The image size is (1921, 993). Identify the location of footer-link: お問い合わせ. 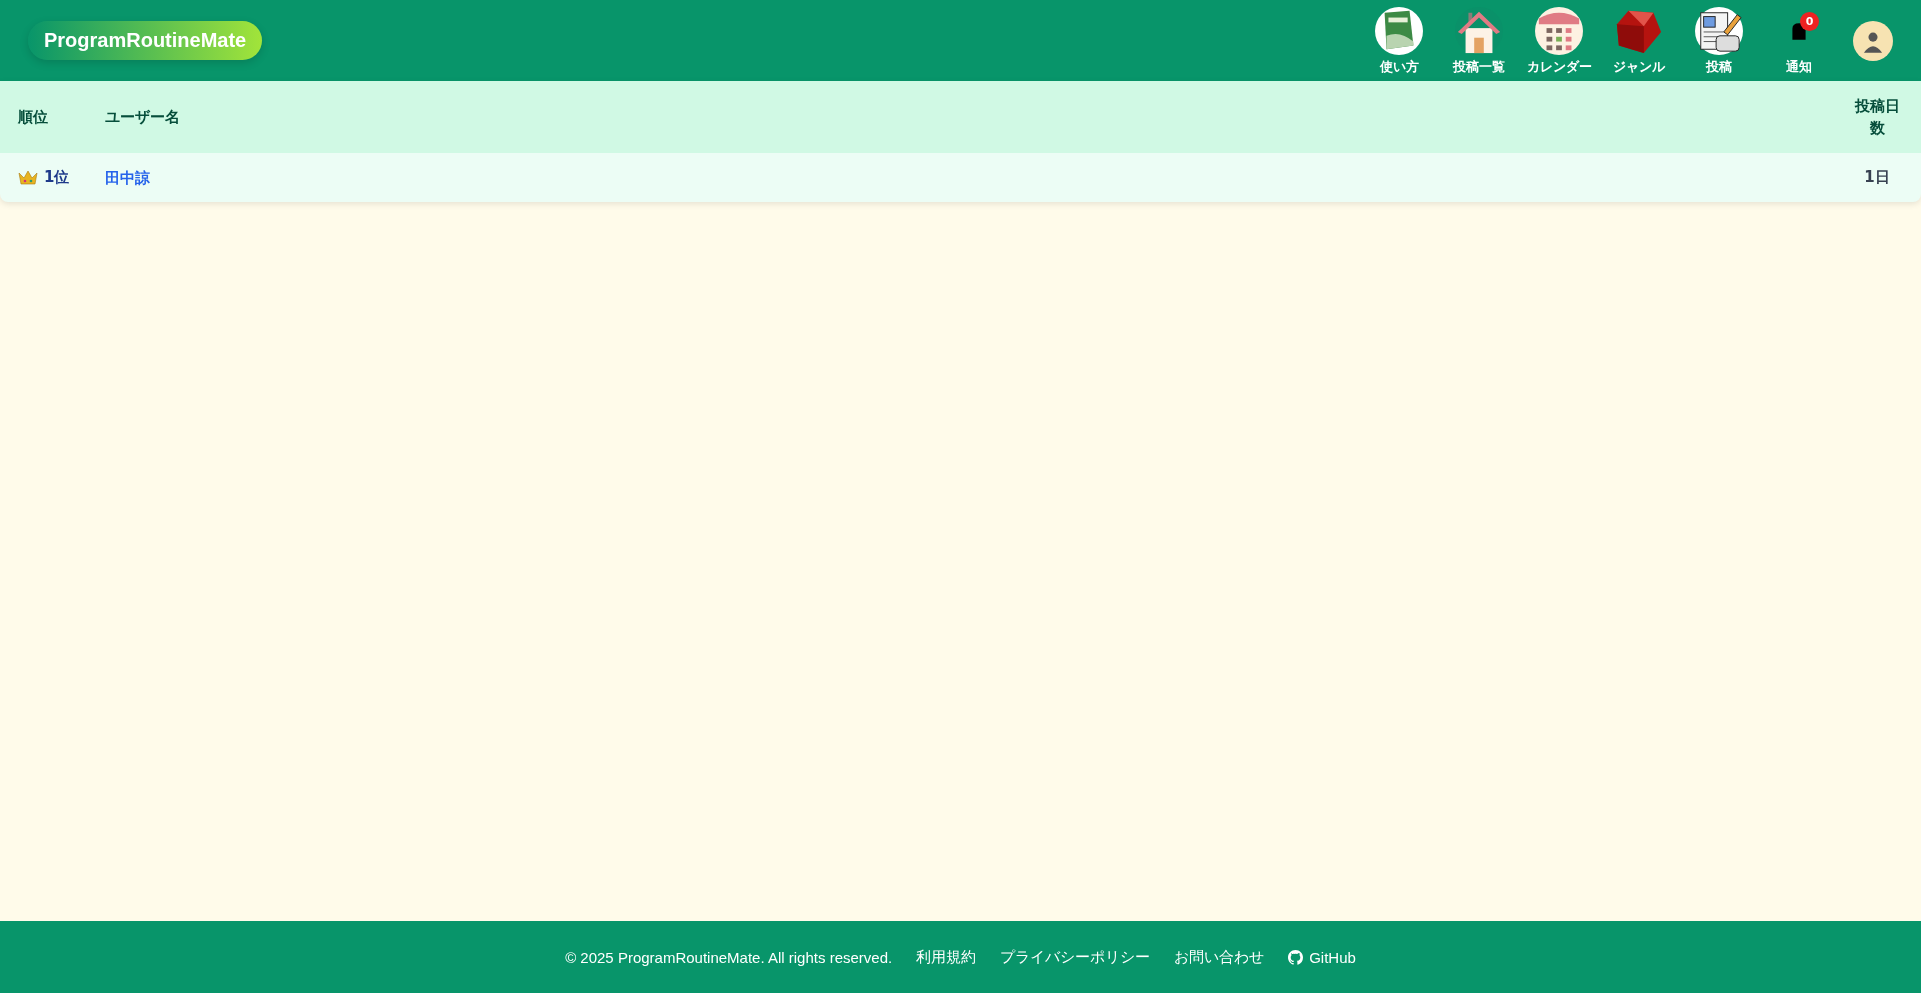
(1219, 957).